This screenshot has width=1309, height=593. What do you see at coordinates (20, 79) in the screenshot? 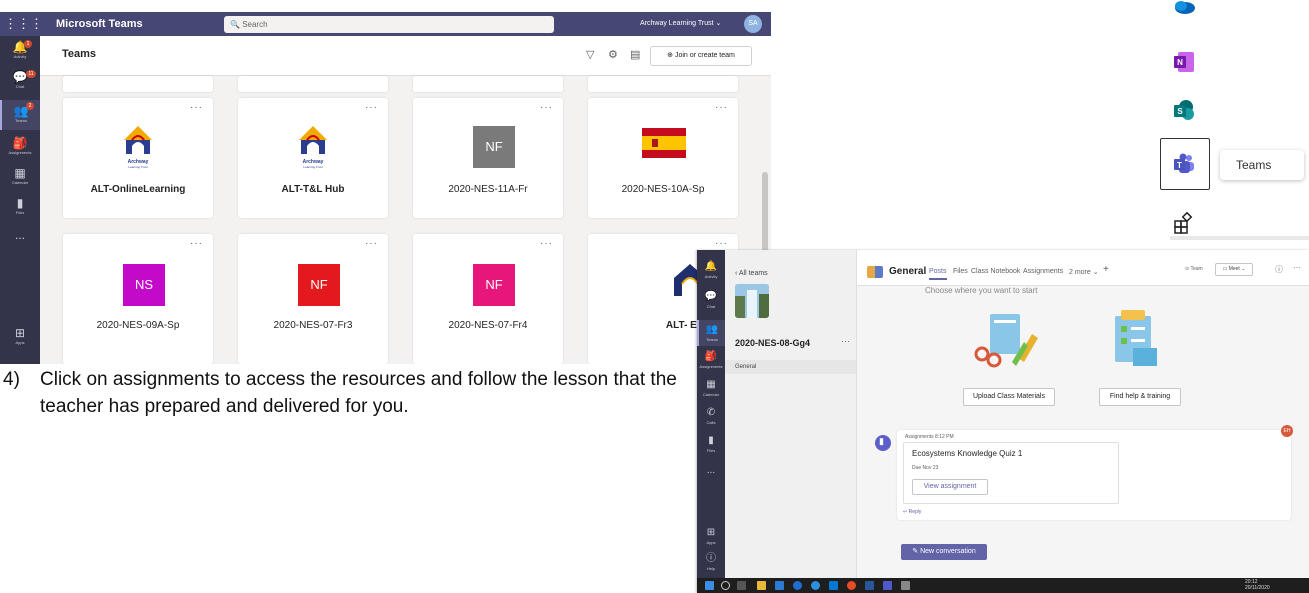
I see `rail-item-chat: 💬 Chat 11` at bounding box center [20, 79].